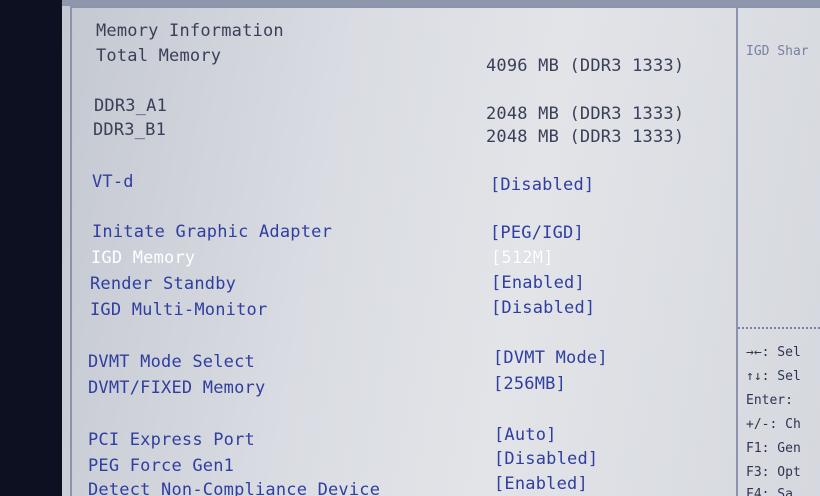 Image resolution: width=820 pixels, height=496 pixels. I want to click on help-description: IGD Shar, so click(777, 51).